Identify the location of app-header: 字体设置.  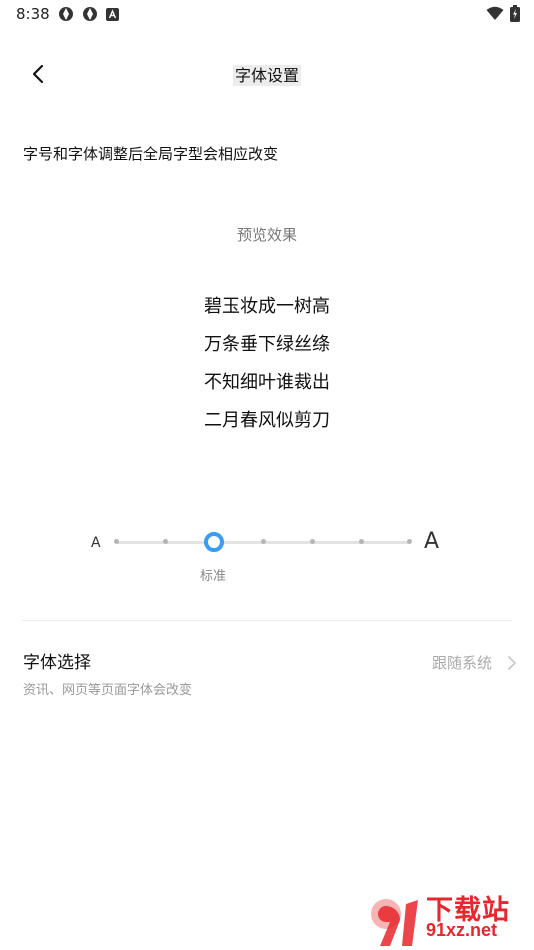
(267, 73).